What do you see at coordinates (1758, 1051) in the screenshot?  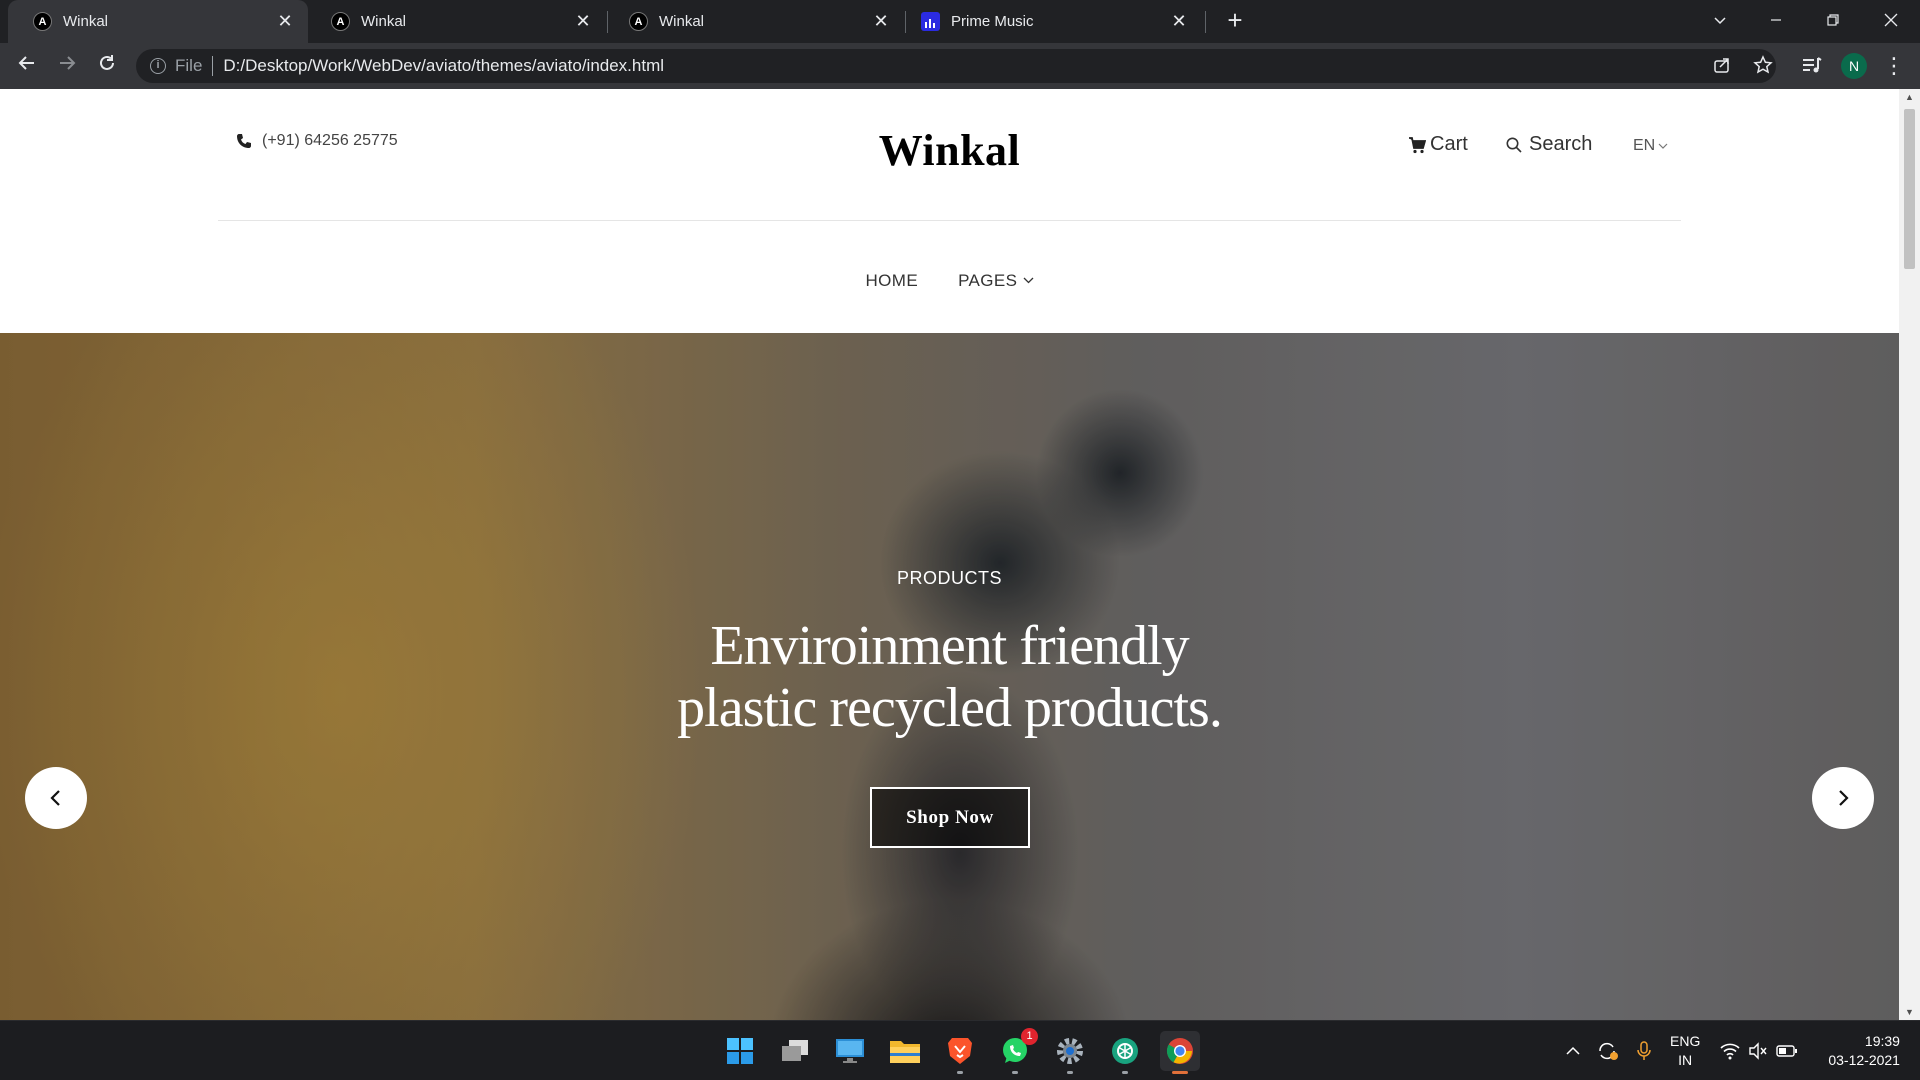 I see `volume-muted-icon` at bounding box center [1758, 1051].